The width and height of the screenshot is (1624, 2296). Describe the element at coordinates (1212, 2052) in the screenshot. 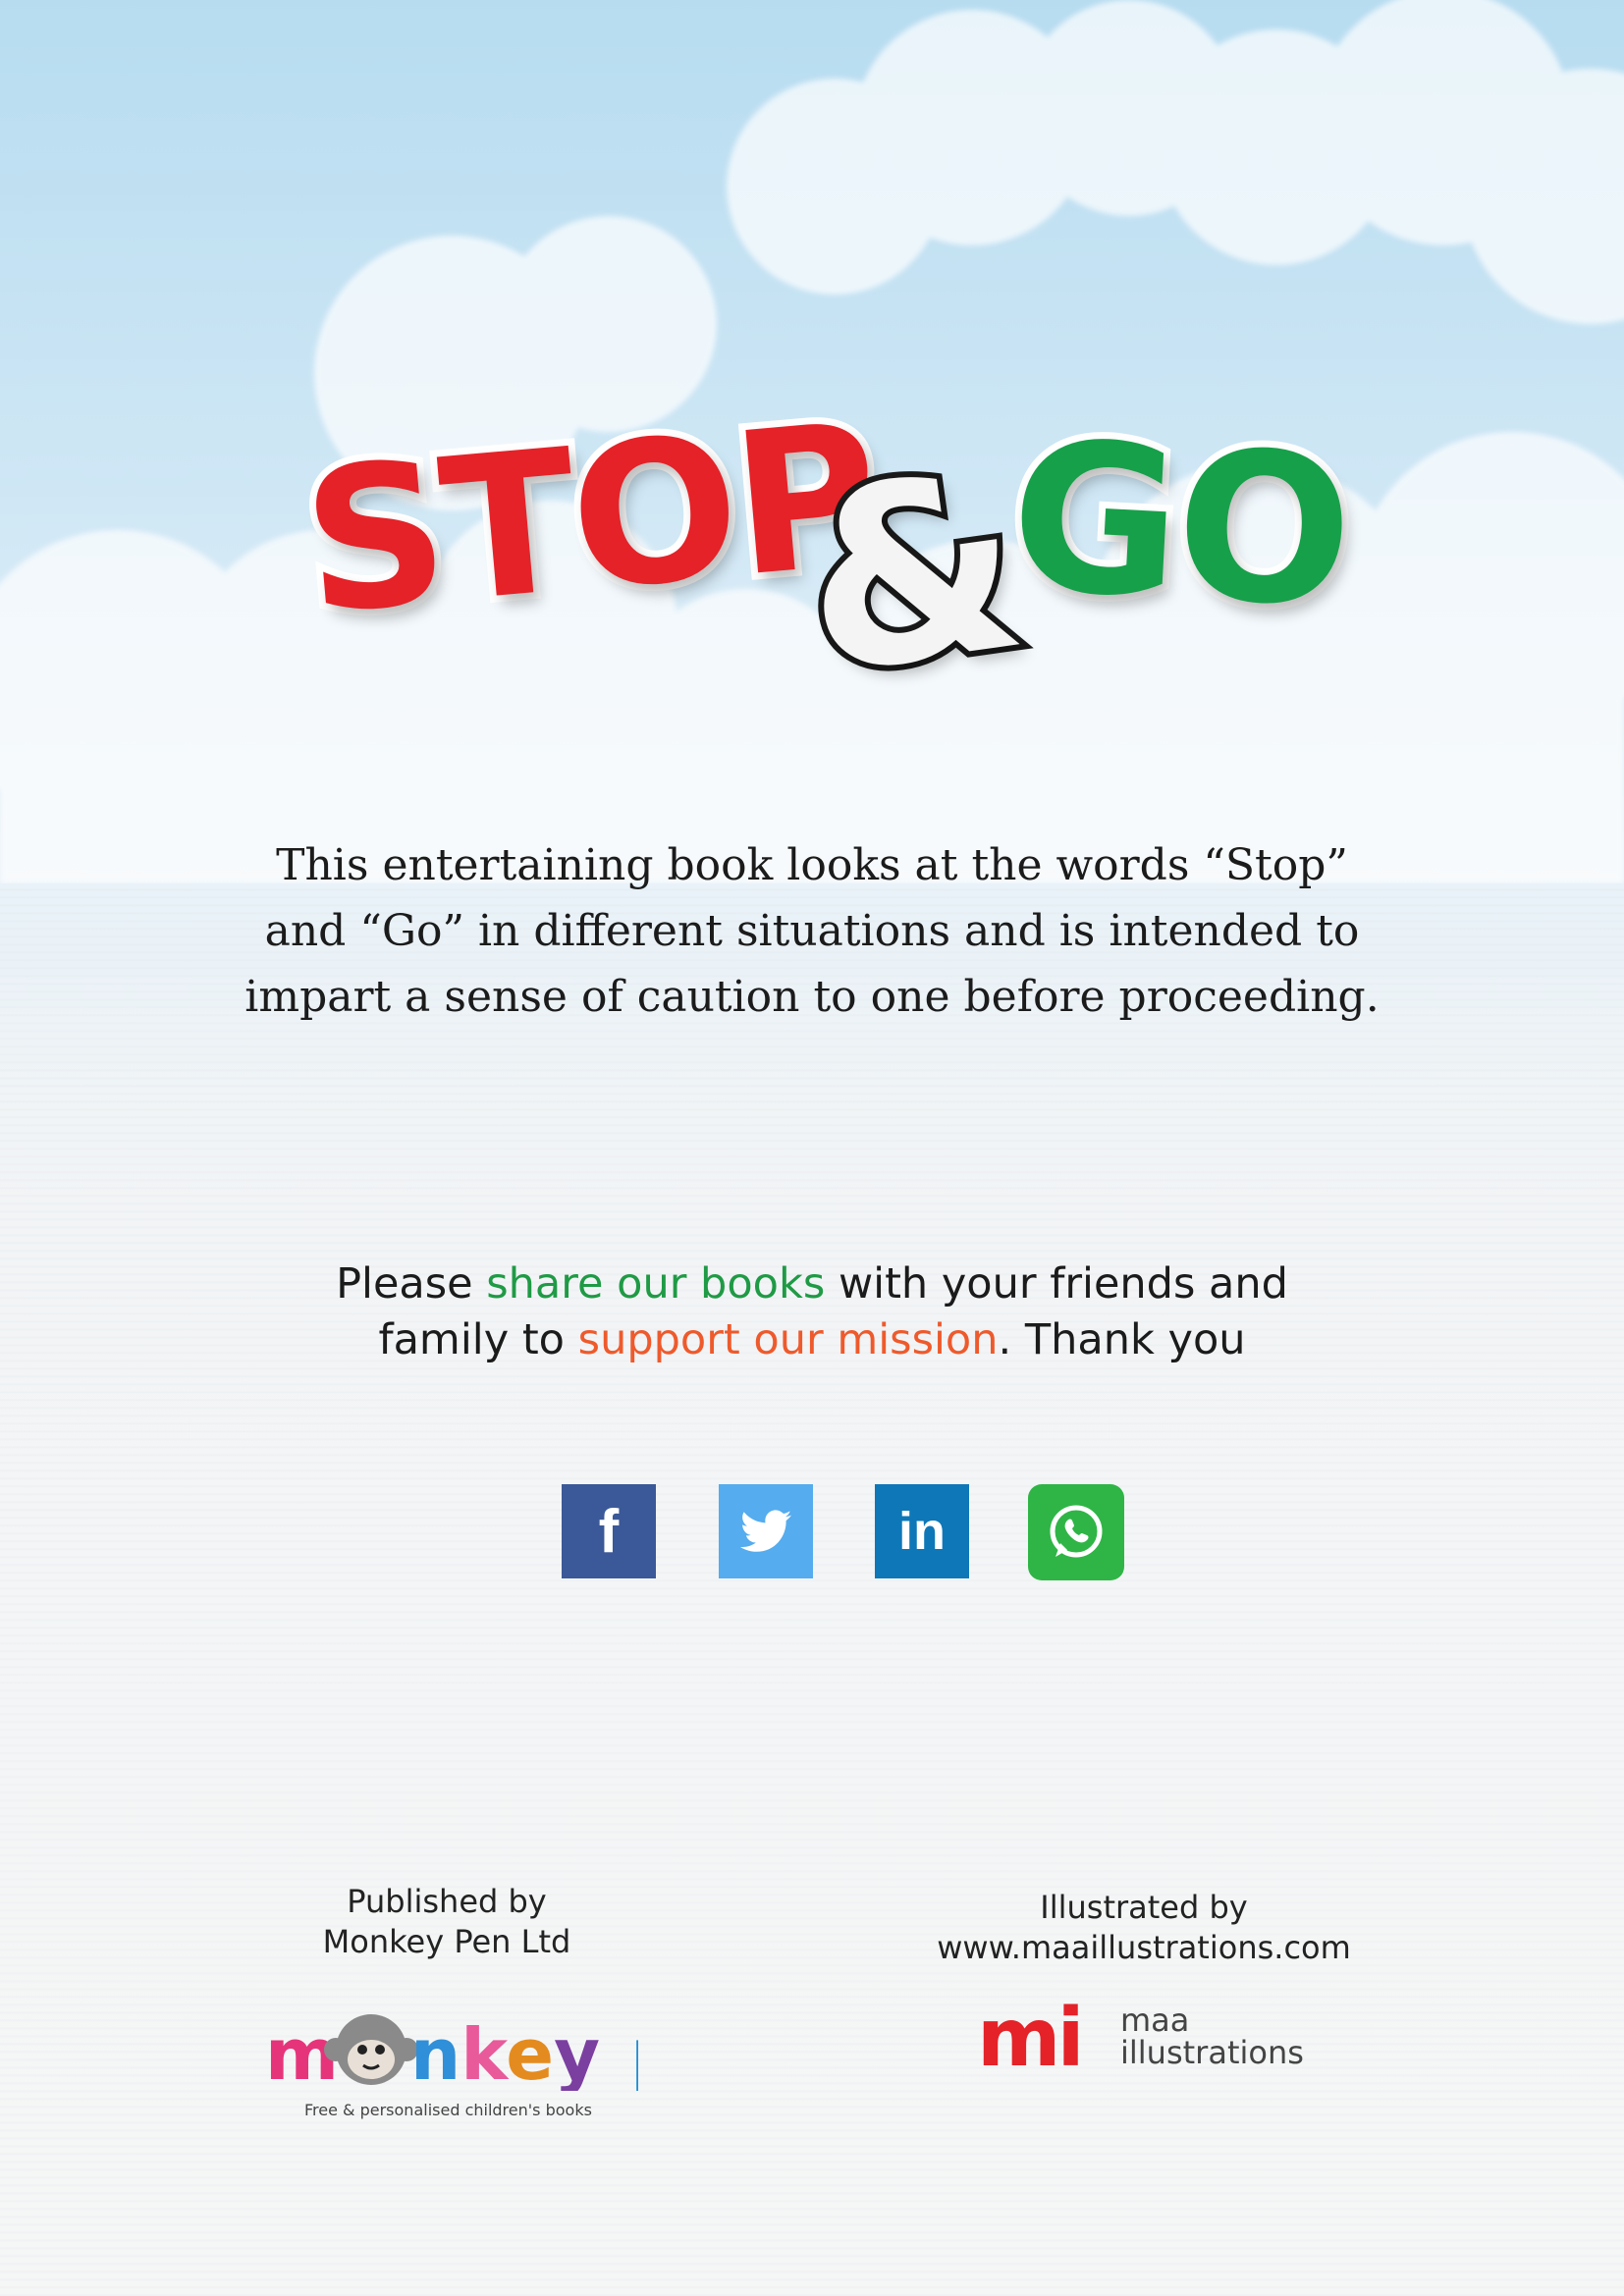

I see `logo-line-illustrations: illustrations` at that location.